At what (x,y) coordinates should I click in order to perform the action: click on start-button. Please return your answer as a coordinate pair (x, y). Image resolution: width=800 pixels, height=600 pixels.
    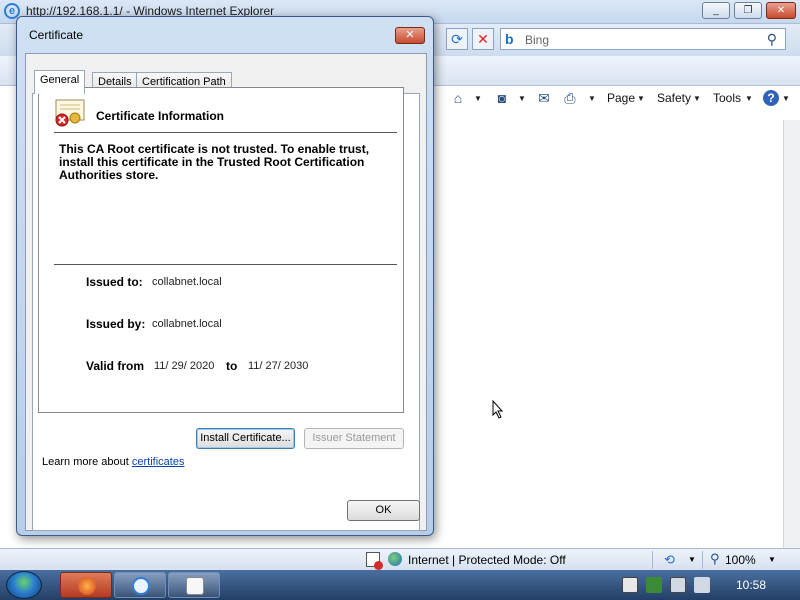
    Looking at the image, I should click on (24, 585).